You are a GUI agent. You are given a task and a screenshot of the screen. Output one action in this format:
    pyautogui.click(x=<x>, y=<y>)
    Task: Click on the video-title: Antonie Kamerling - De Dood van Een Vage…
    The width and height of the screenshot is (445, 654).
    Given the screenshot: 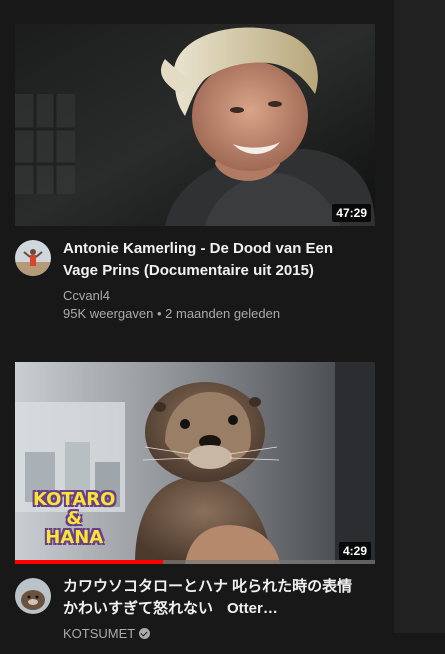 What is the action you would take?
    pyautogui.click(x=213, y=260)
    